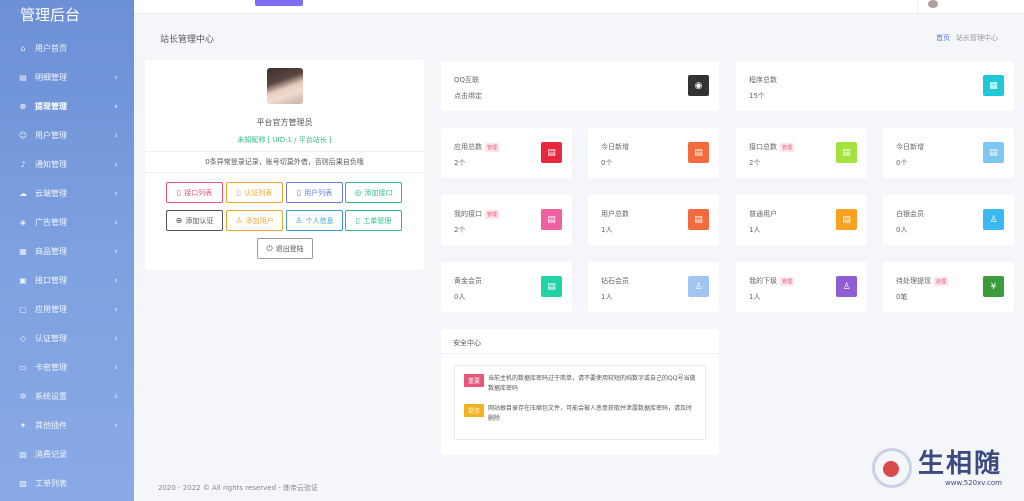 This screenshot has width=1024, height=501. Describe the element at coordinates (67, 48) in the screenshot. I see `sidebar-item-0: ⌂ 用户首页` at that location.